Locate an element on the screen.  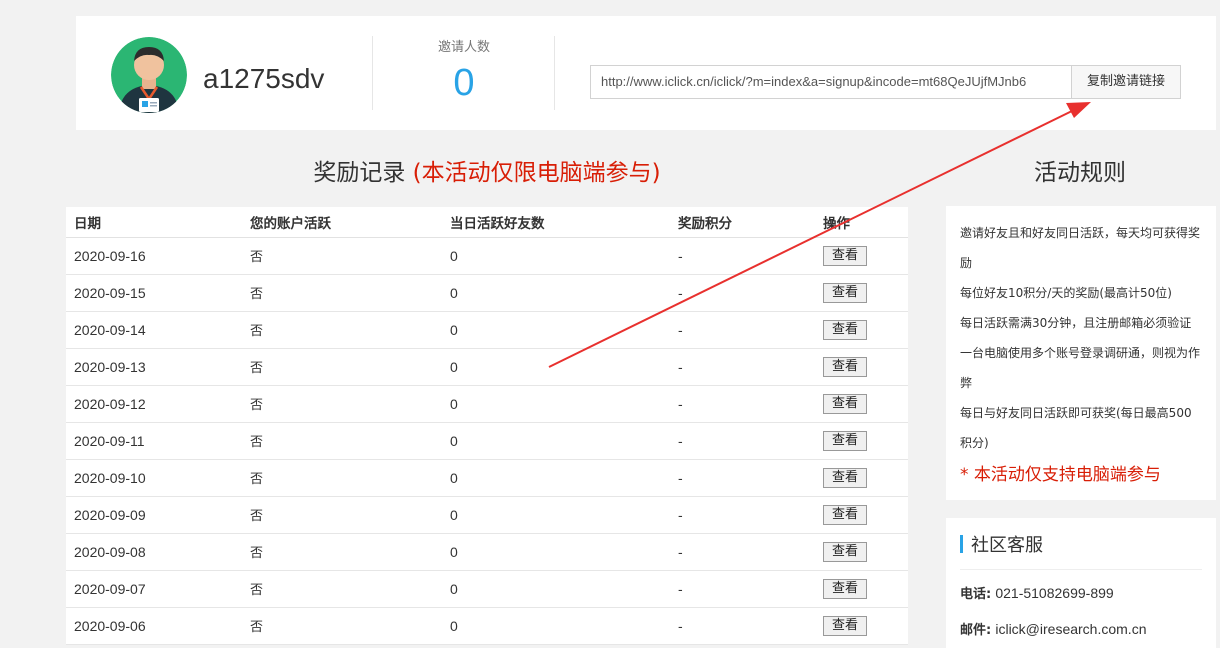
table-row: 2020-09-15 否 0- 查看 is located at coordinates (487, 293).